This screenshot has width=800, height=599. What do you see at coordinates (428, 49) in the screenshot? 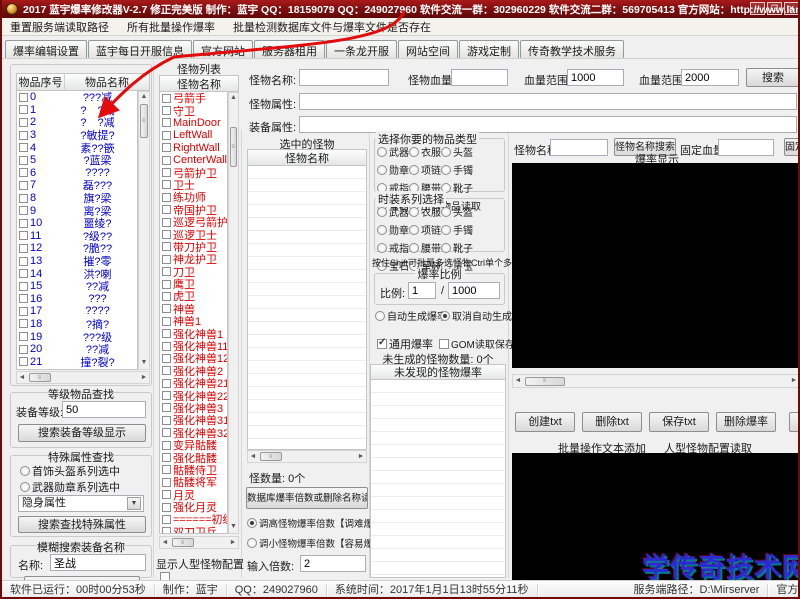
I see `tab: 网站空间` at bounding box center [428, 49].